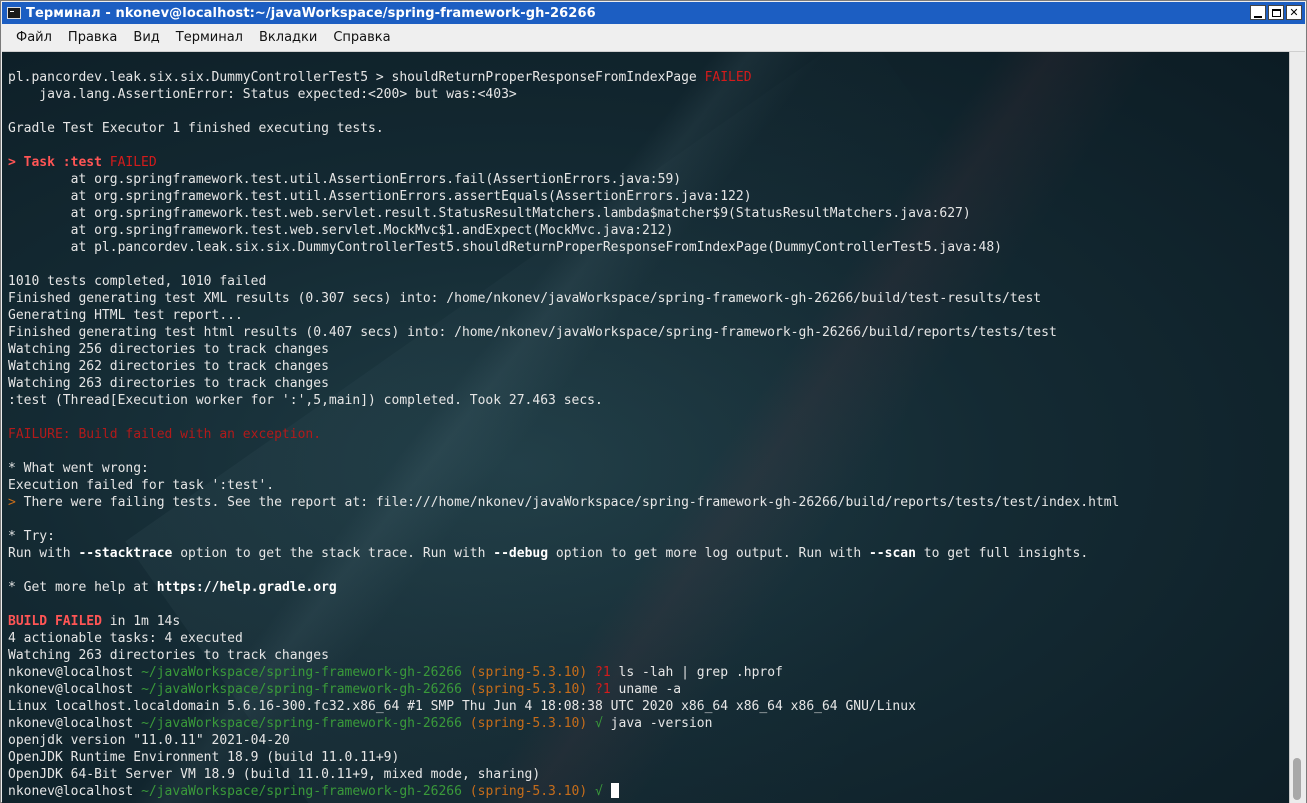  I want to click on terminal-text: > Task :test, so click(59, 162).